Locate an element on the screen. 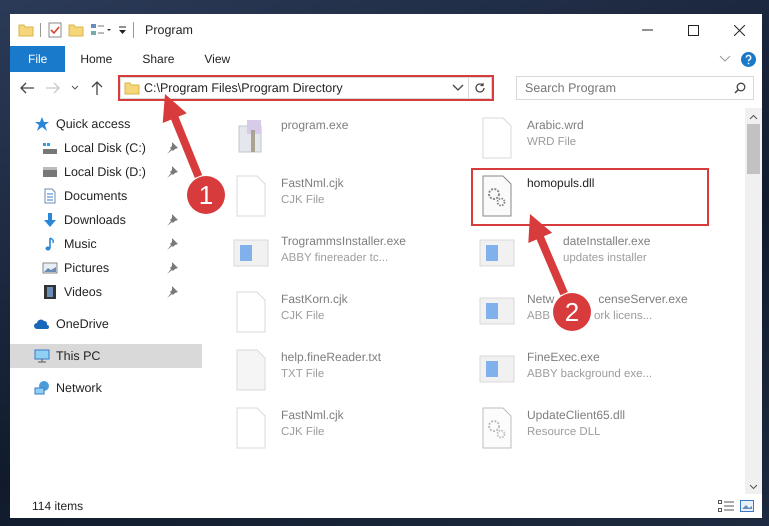 The width and height of the screenshot is (769, 526). search-field: Search Program is located at coordinates (635, 88).